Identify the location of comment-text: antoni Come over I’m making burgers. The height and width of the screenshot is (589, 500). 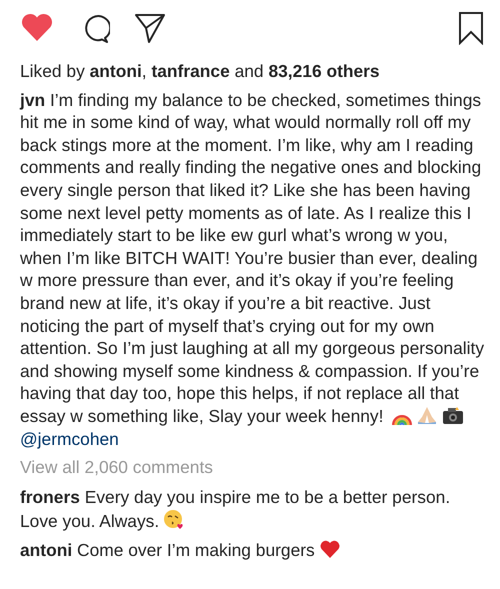
(252, 550).